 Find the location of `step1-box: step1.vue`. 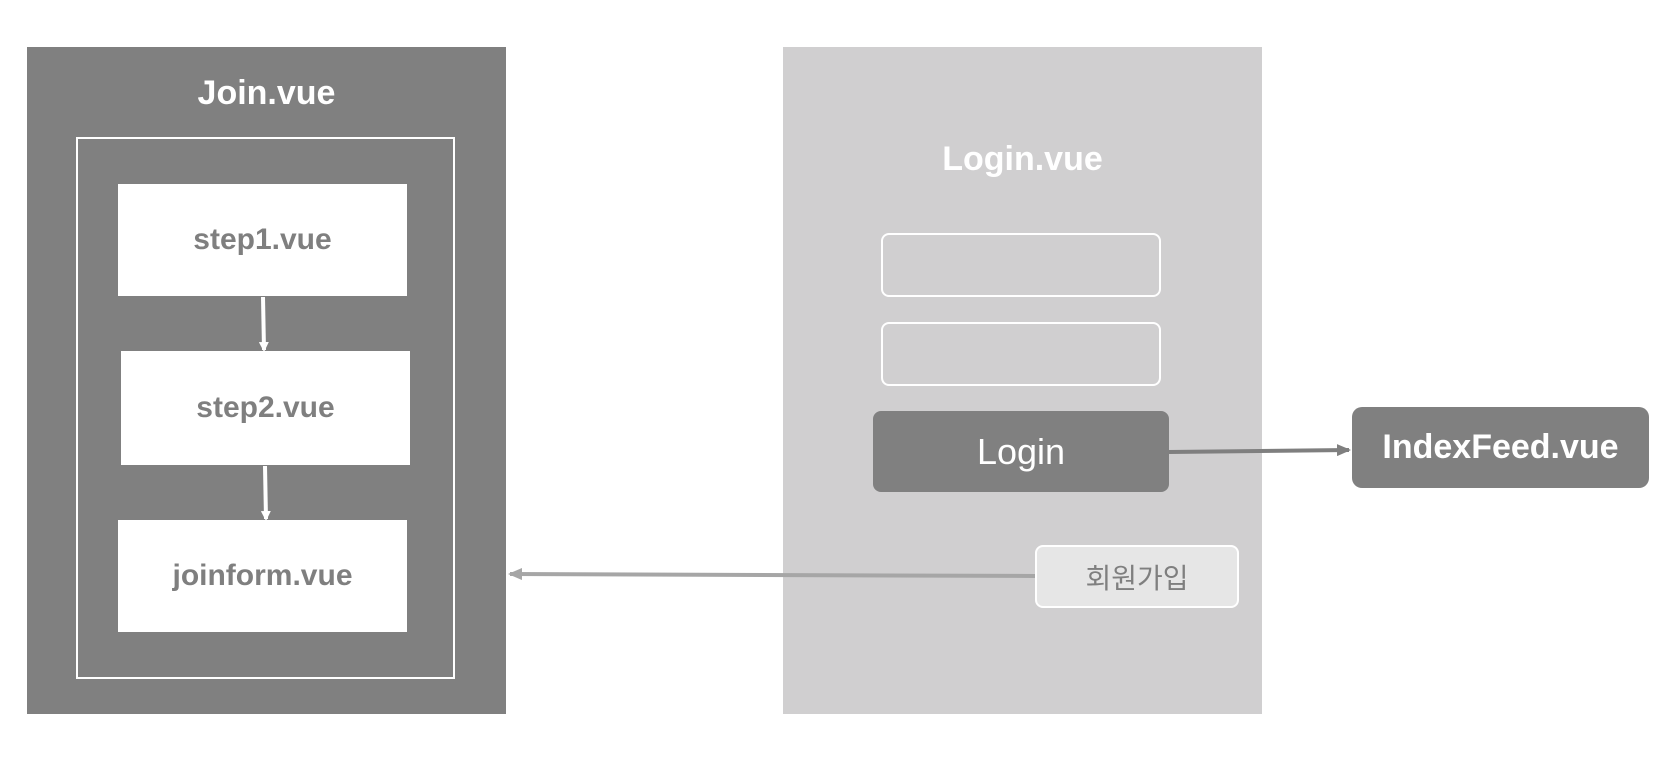

step1-box: step1.vue is located at coordinates (262, 240).